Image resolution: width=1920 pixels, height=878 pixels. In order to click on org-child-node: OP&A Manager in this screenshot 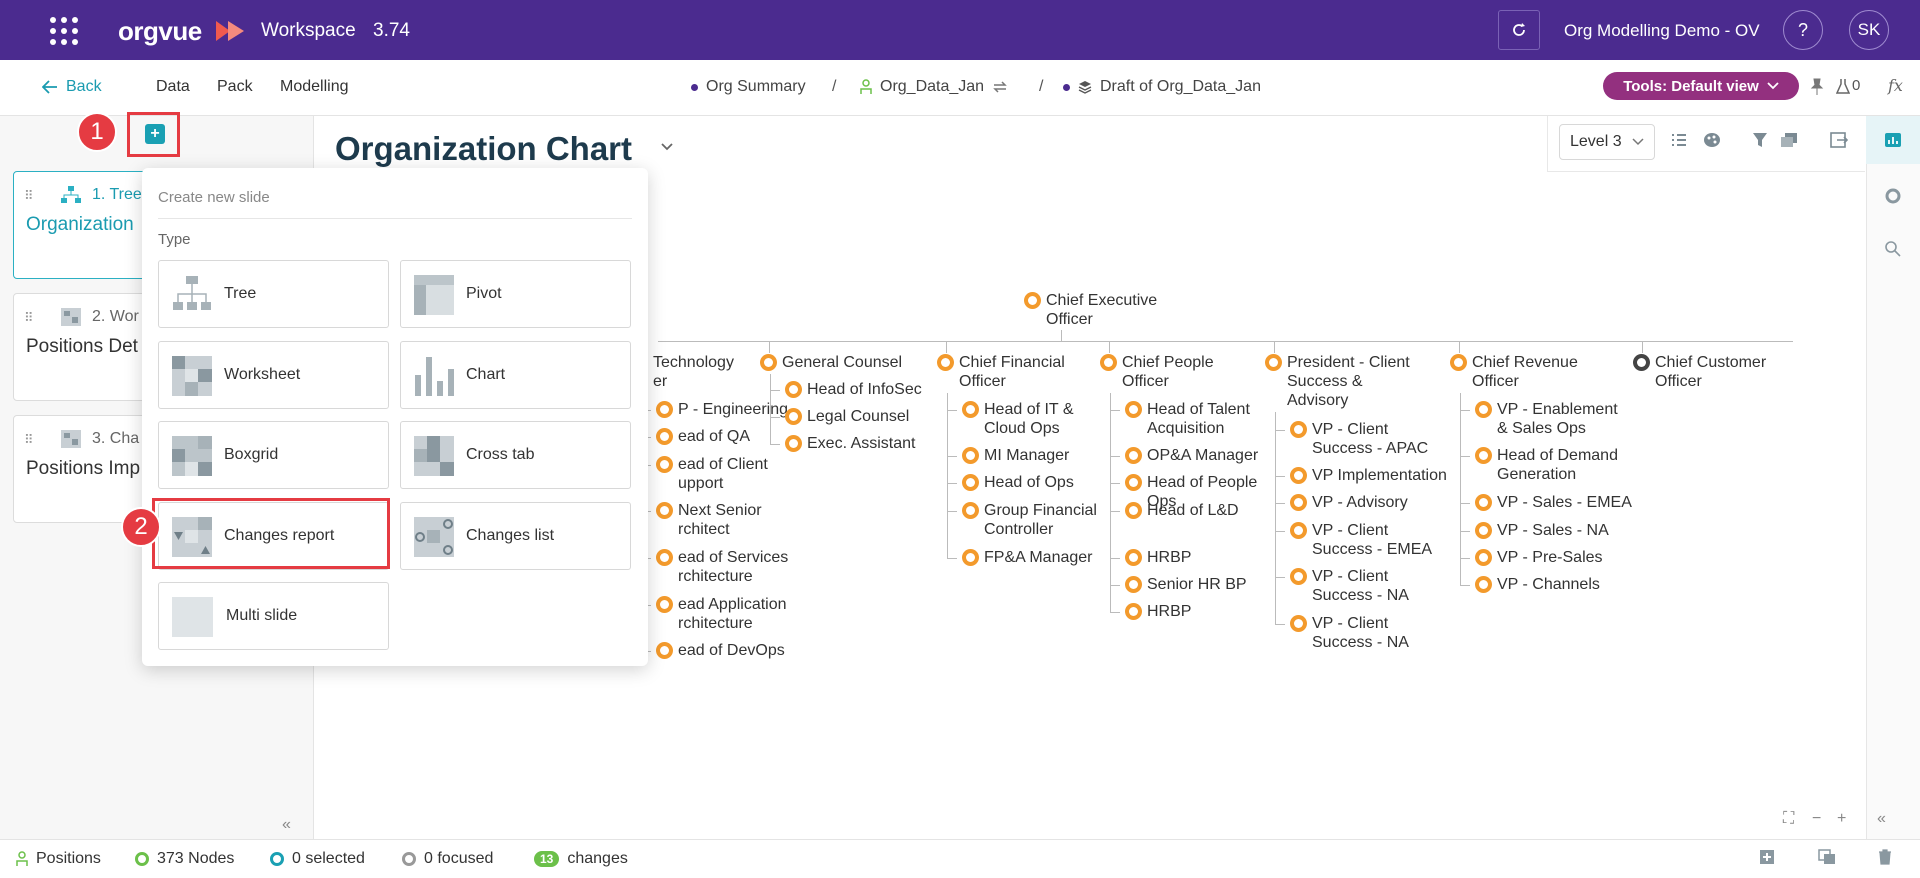, I will do `click(1191, 455)`.